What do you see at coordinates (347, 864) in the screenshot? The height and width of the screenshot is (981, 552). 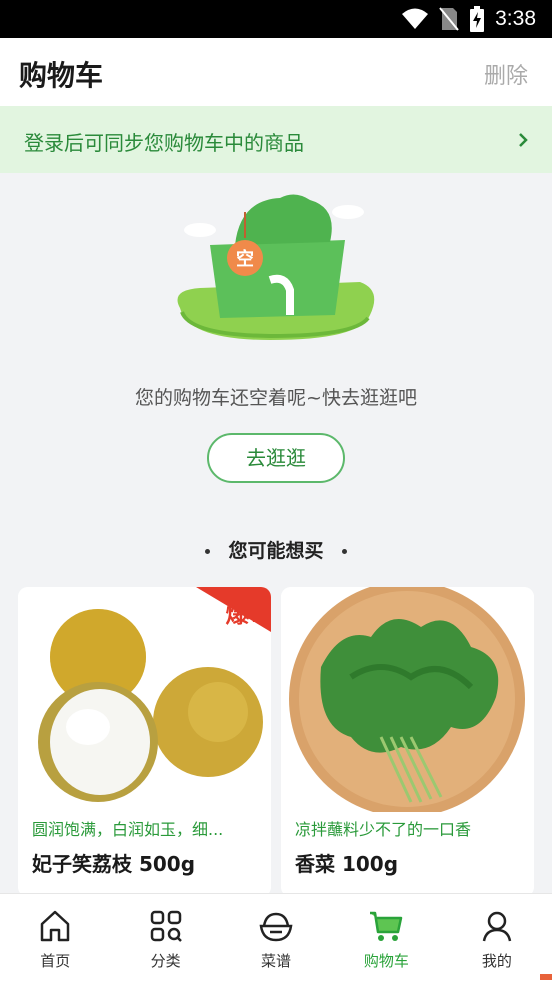 I see `product-name: 香菜 100g` at bounding box center [347, 864].